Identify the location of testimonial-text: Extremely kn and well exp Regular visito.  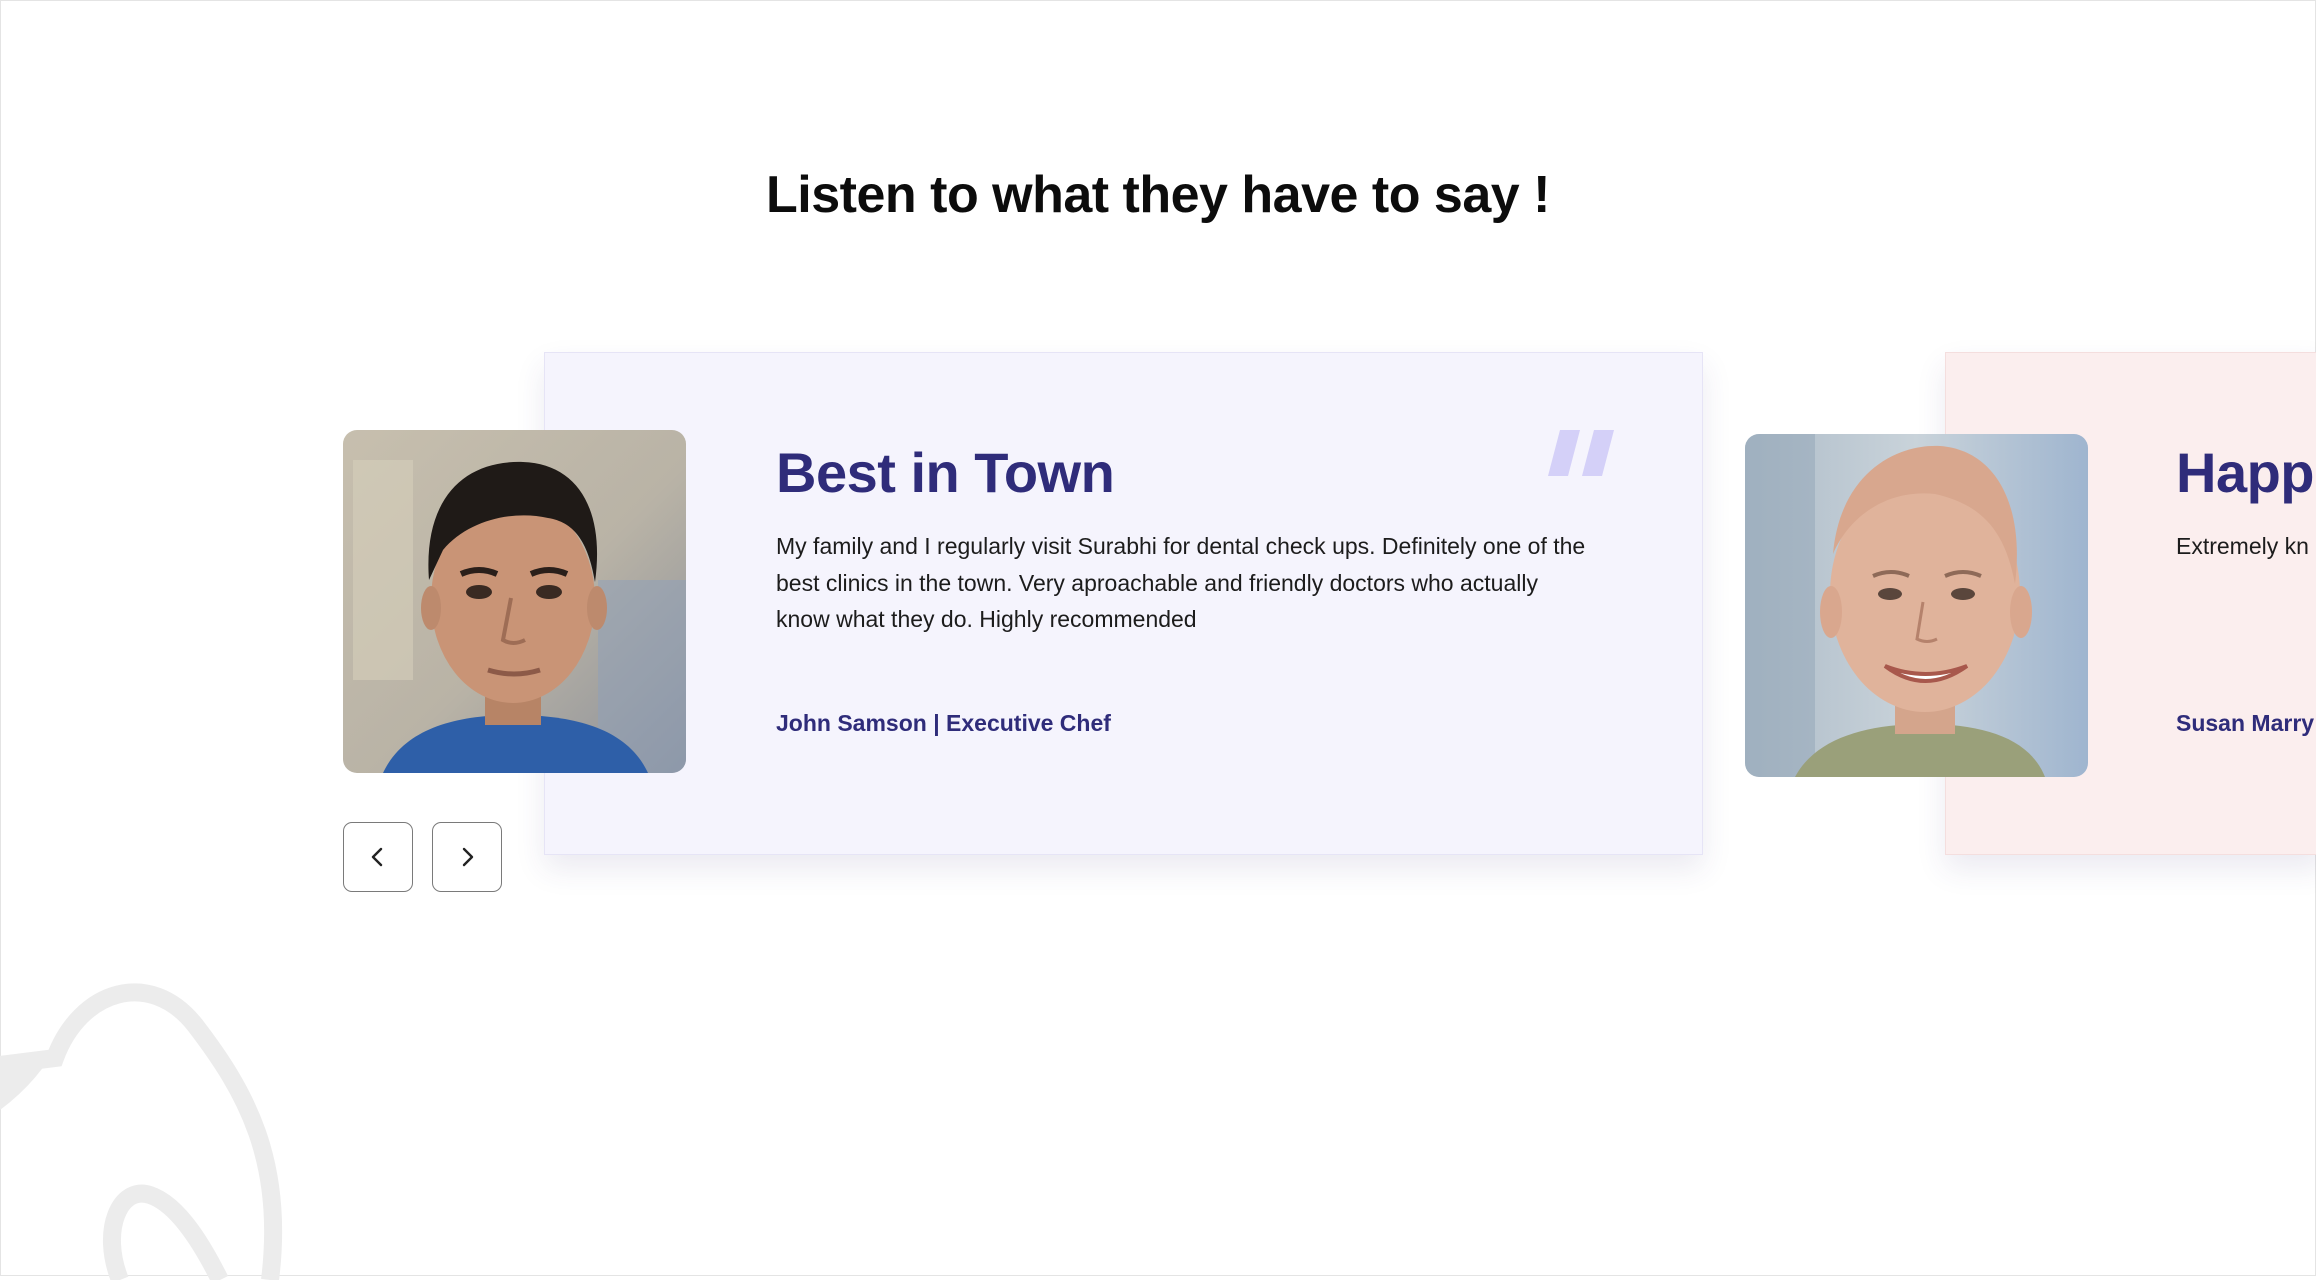
(2246, 546).